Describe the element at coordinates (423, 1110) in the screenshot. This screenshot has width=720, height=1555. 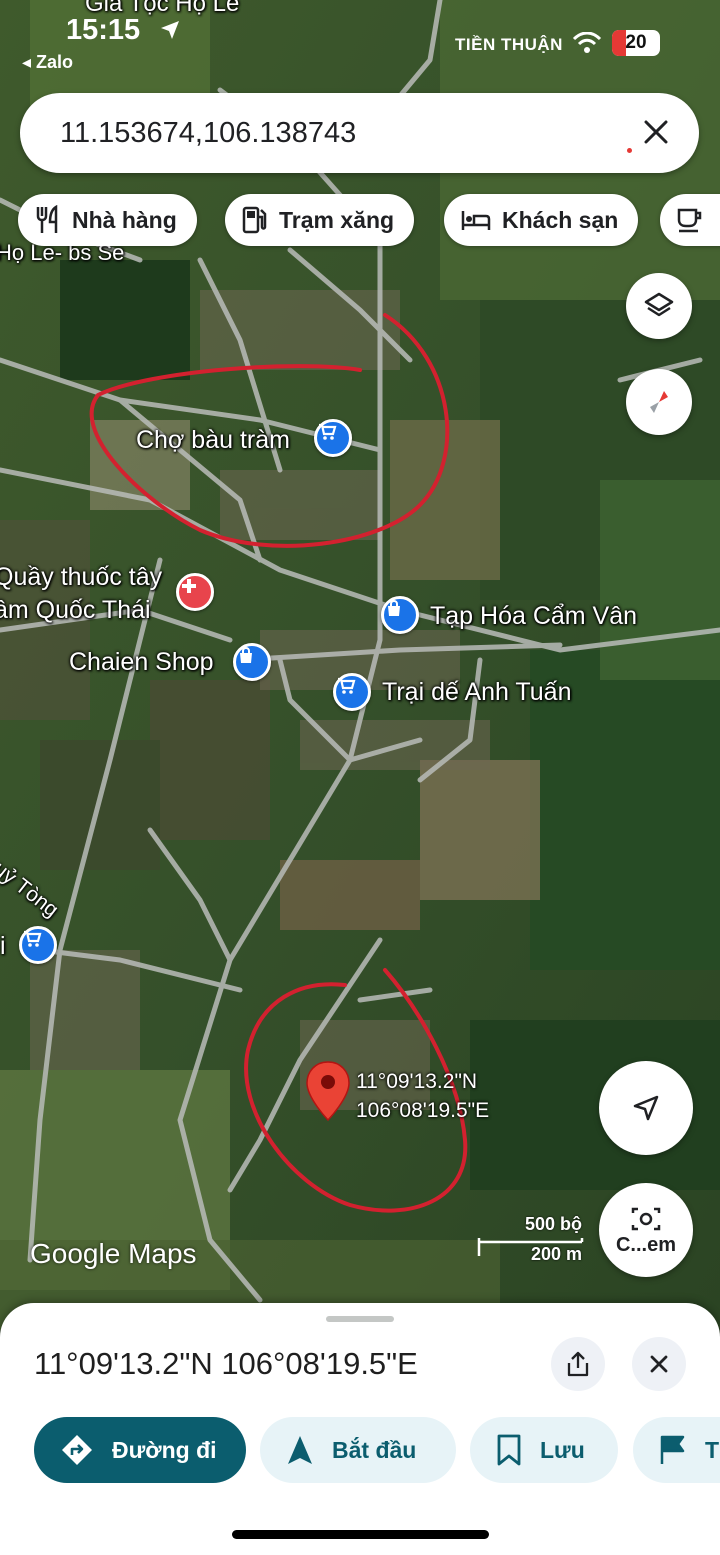
I see `pin-longitude: 106°08'19.5"E` at that location.